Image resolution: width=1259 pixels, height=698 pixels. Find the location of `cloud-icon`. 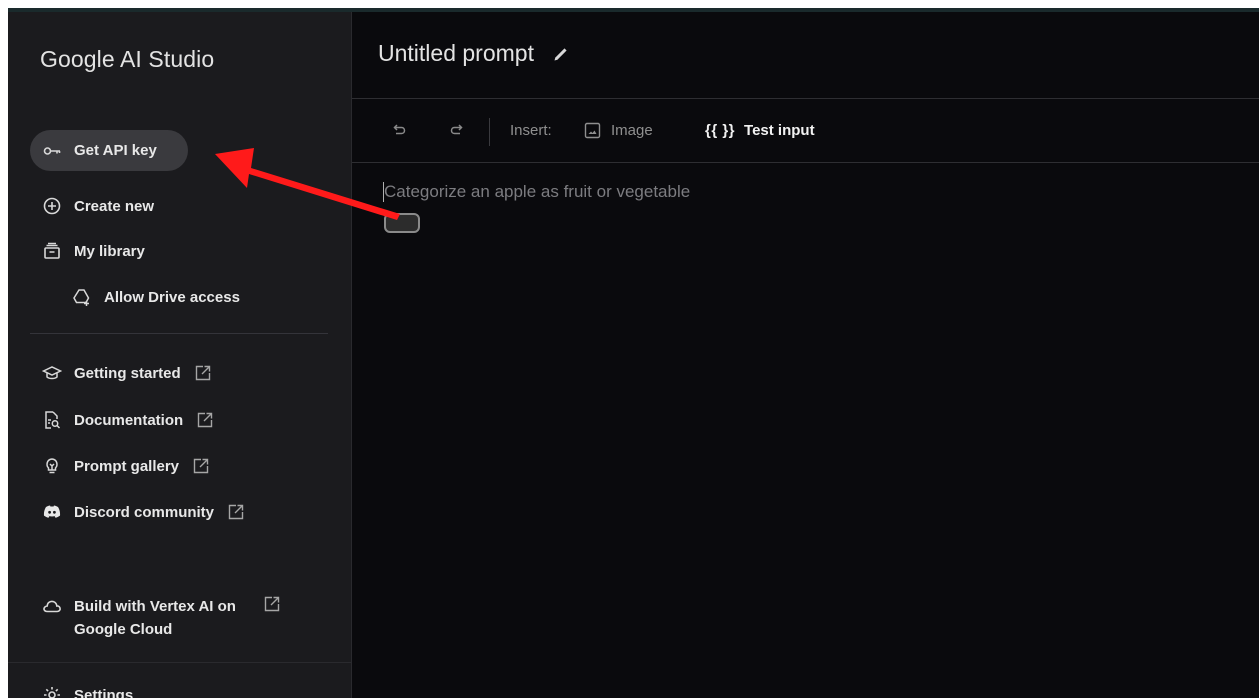

cloud-icon is located at coordinates (52, 606).